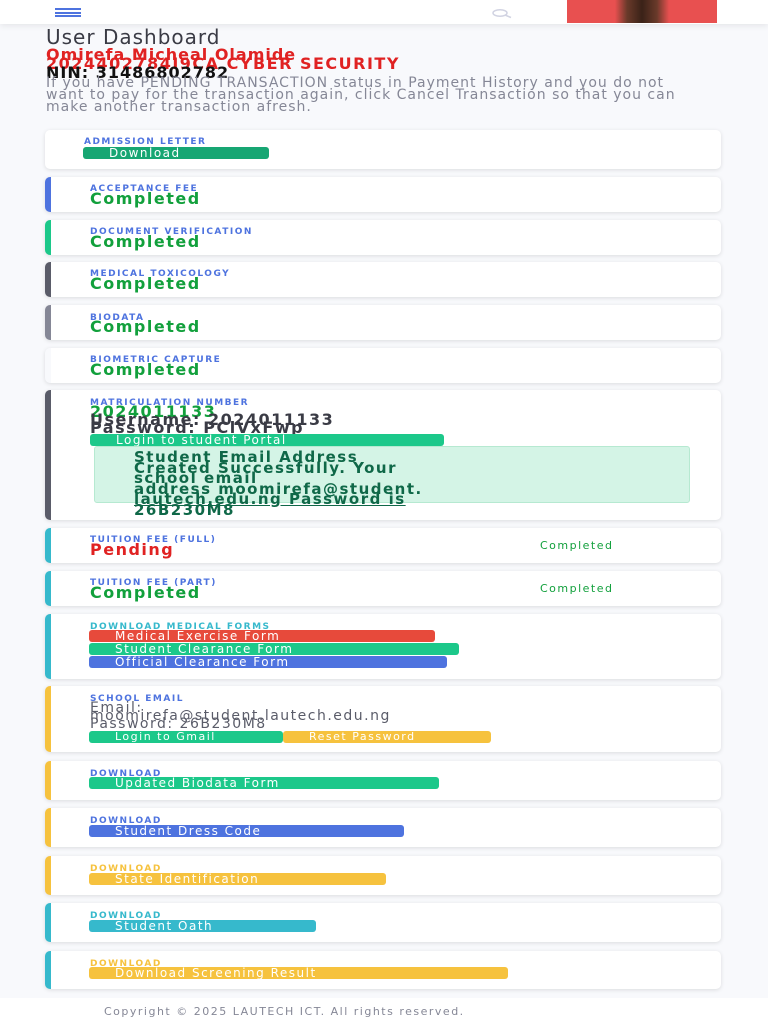 The height and width of the screenshot is (1024, 768). What do you see at coordinates (145, 326) in the screenshot?
I see `biodata-status: Completed` at bounding box center [145, 326].